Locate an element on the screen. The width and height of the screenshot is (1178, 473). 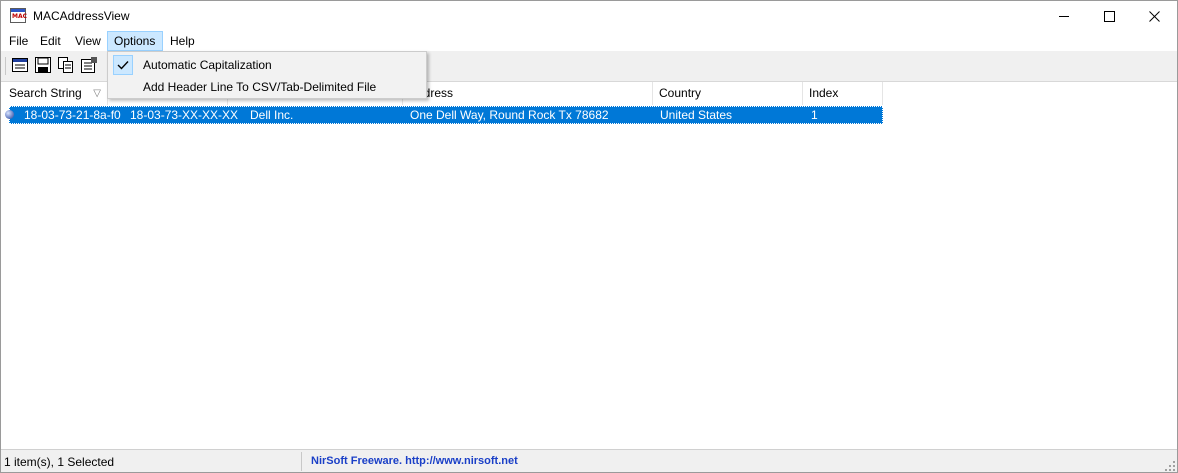
cell-search-string: 18-03-73-21-8a-f0 is located at coordinates (72, 115).